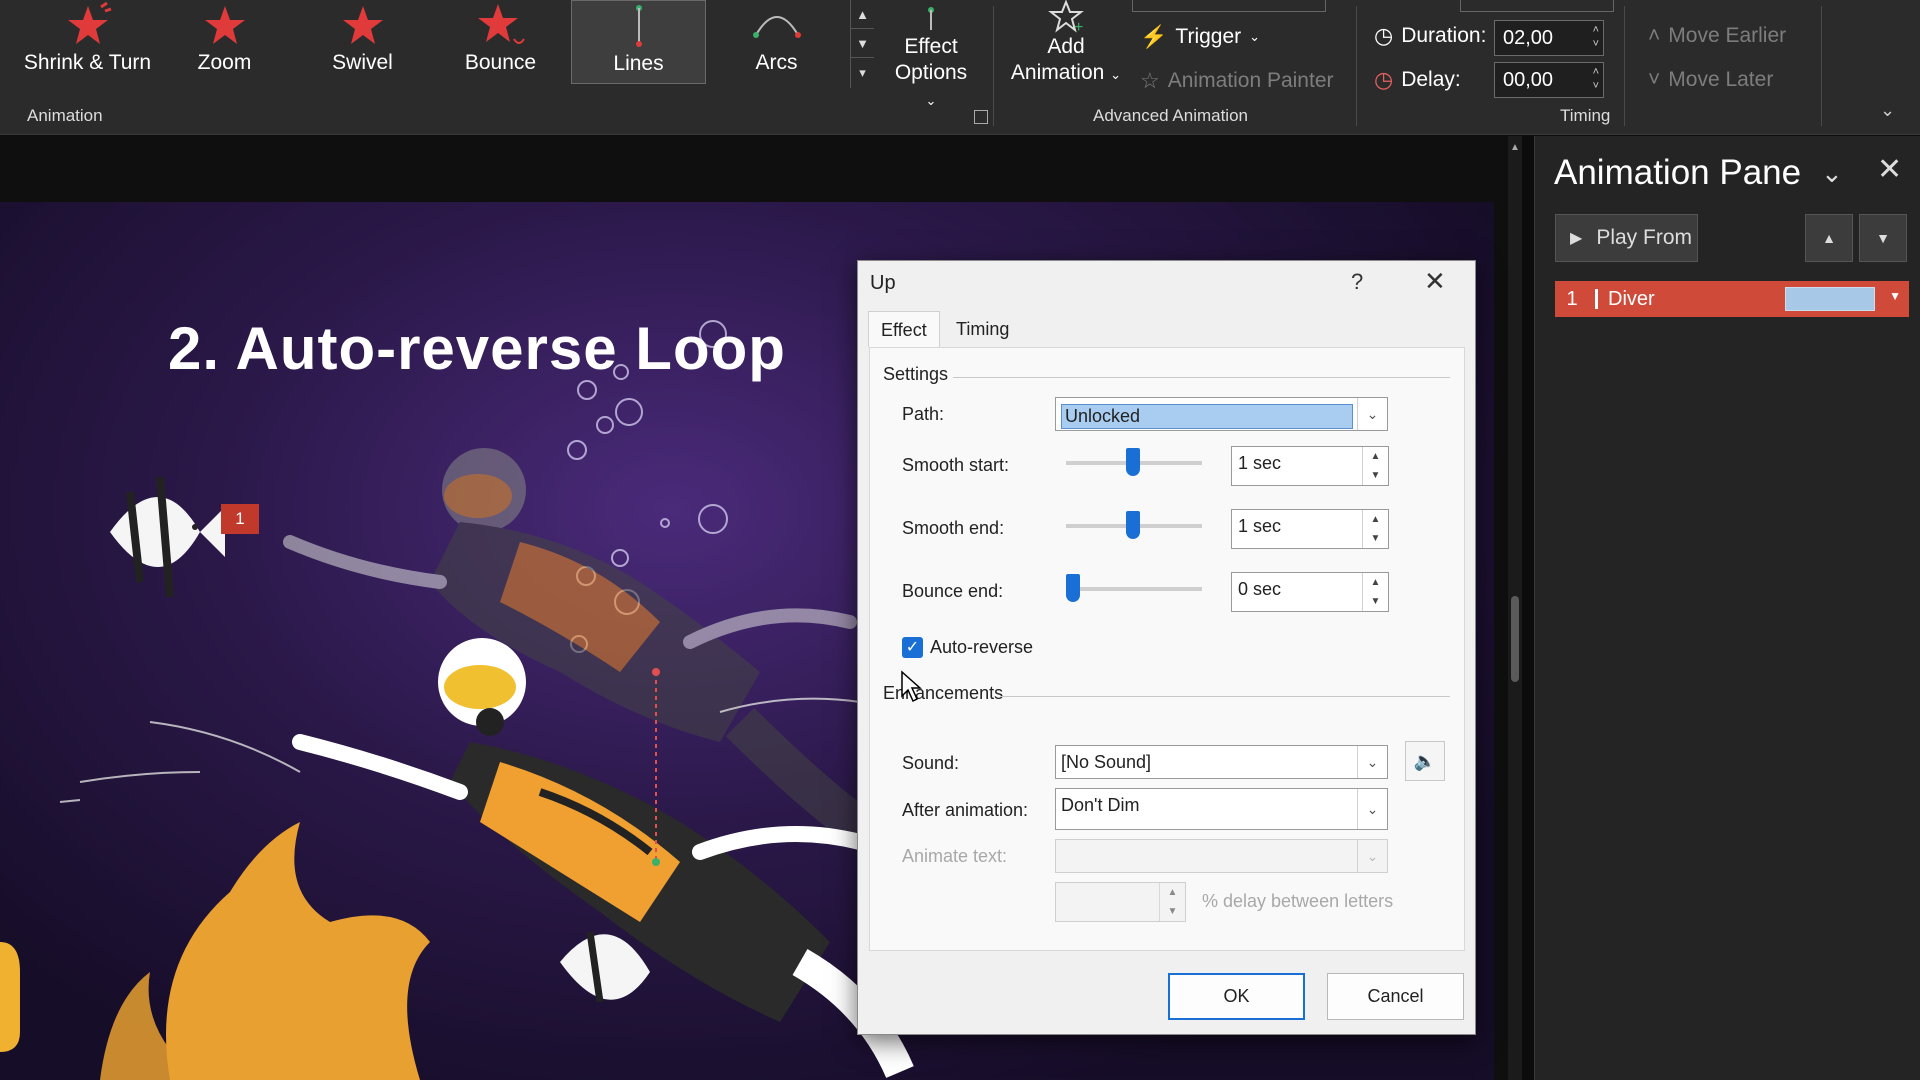 The width and height of the screenshot is (1920, 1080). I want to click on collapse-ribbon-icon: ⌄, so click(1887, 110).